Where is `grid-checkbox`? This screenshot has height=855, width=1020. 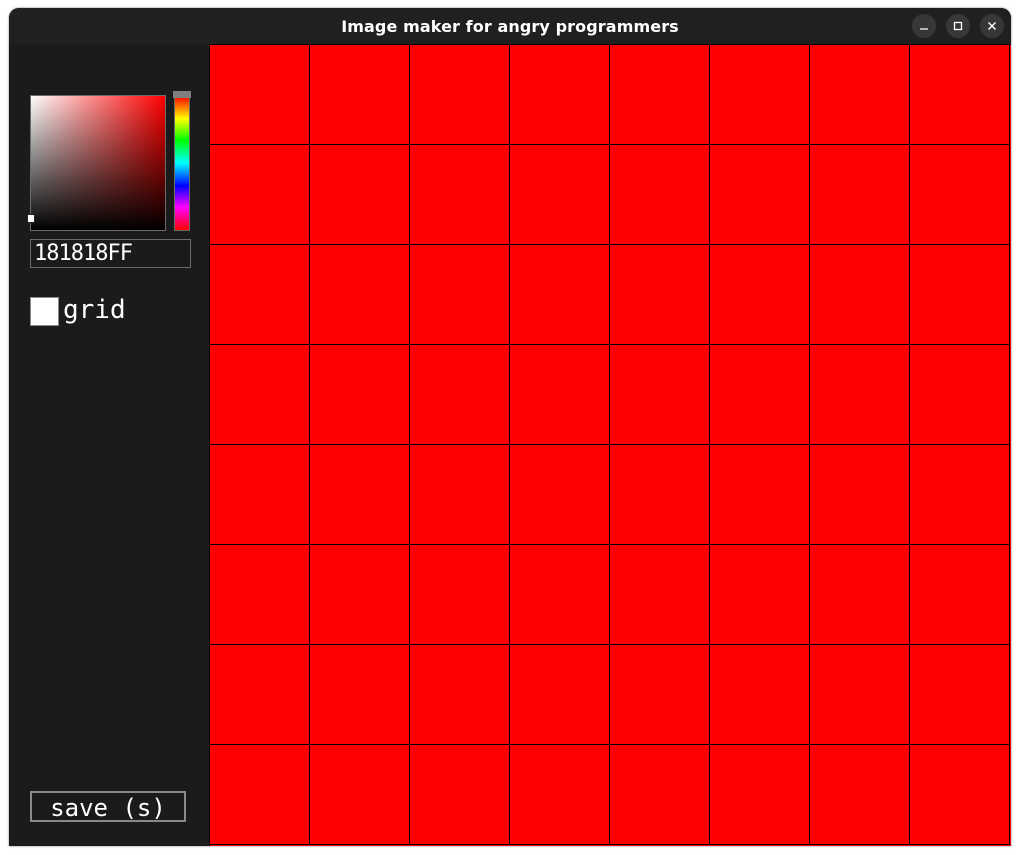
grid-checkbox is located at coordinates (44, 311).